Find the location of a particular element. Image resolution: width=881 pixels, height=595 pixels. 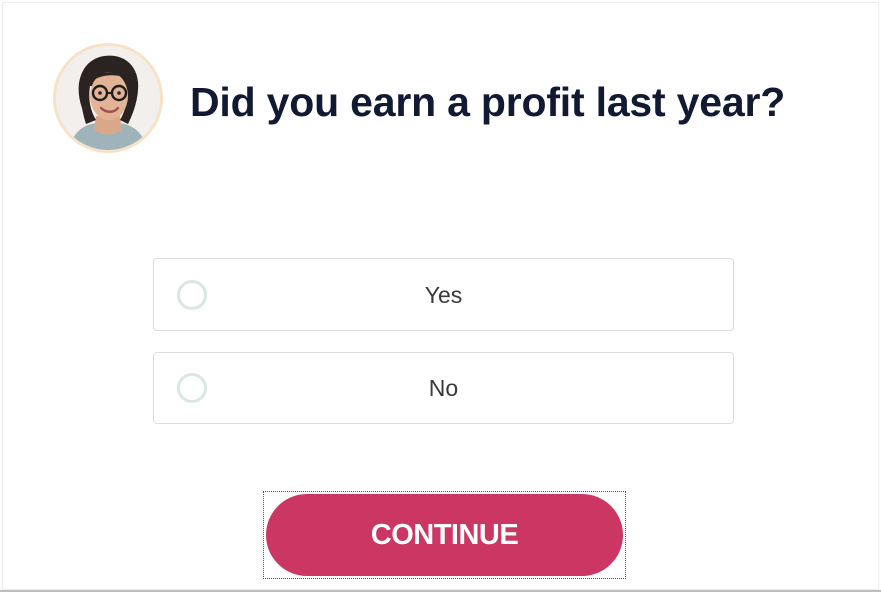

option-yes-label: Yes is located at coordinates (443, 294).